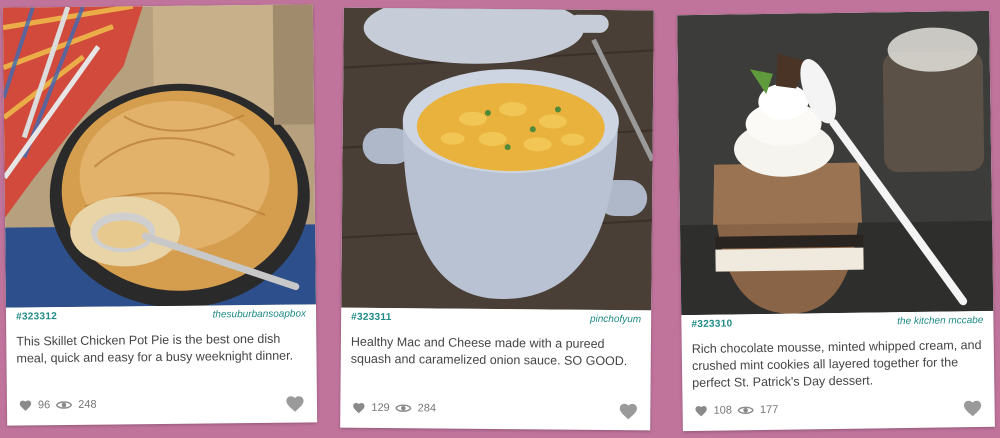 The height and width of the screenshot is (438, 1000). I want to click on pin-source: pinchofyum, so click(615, 319).